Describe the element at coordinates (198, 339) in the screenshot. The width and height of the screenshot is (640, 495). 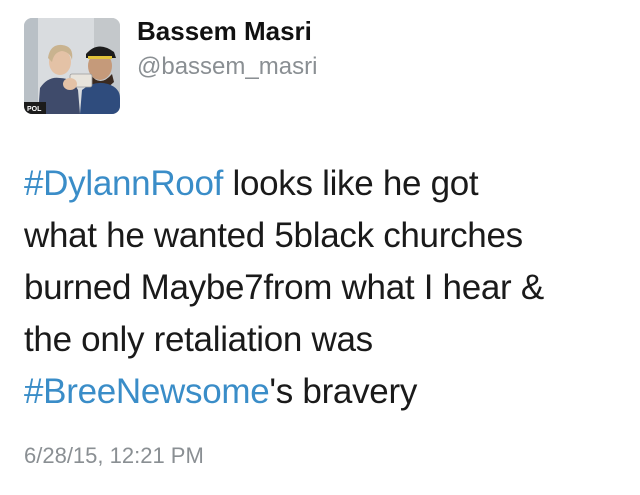
I see `tweet-text-line-4: the only retaliation was` at that location.